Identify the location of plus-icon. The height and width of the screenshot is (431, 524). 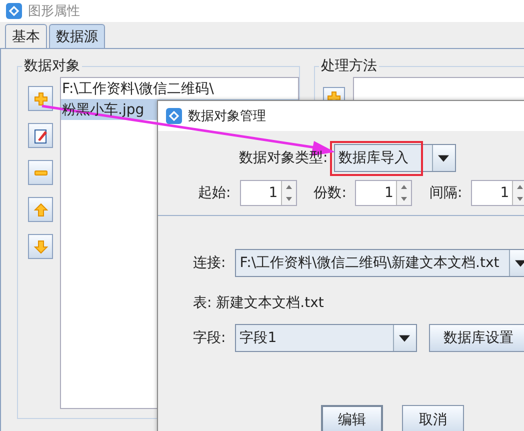
(40, 98).